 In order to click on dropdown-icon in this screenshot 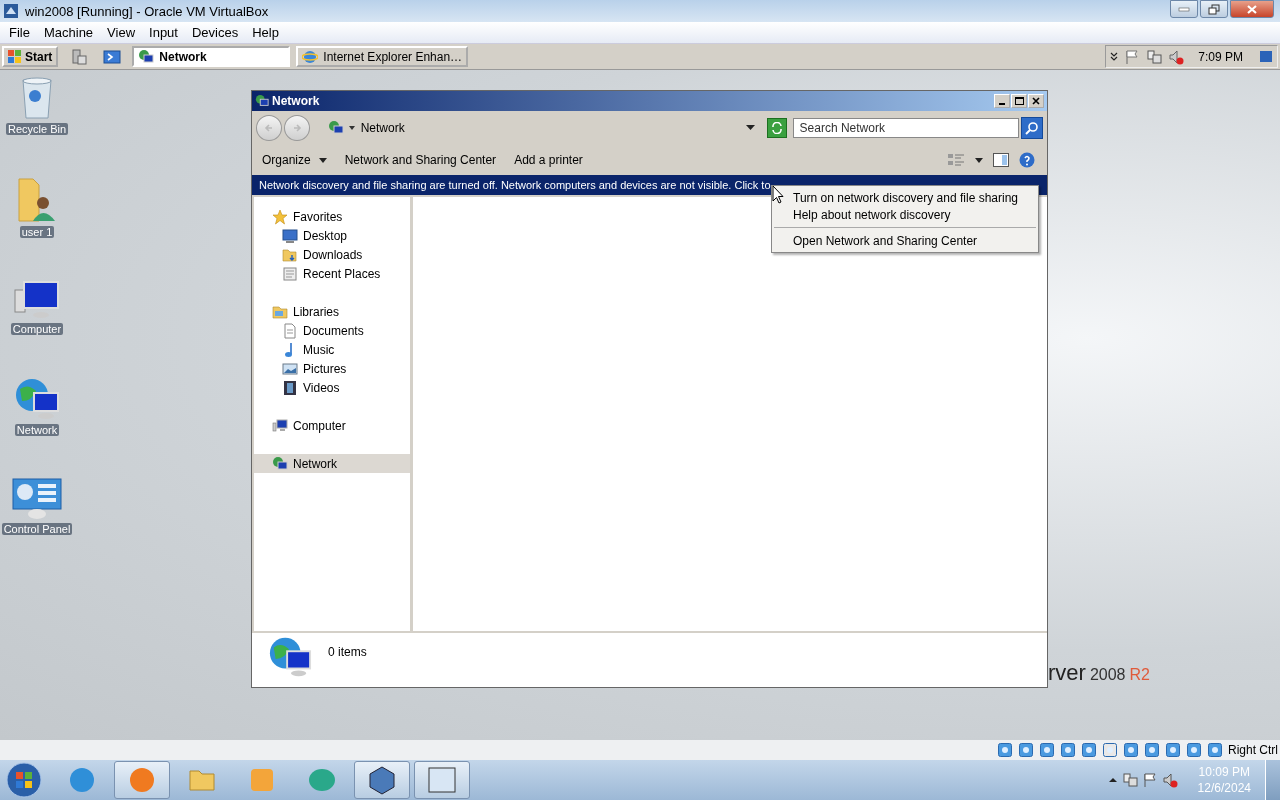, I will do `click(750, 128)`.